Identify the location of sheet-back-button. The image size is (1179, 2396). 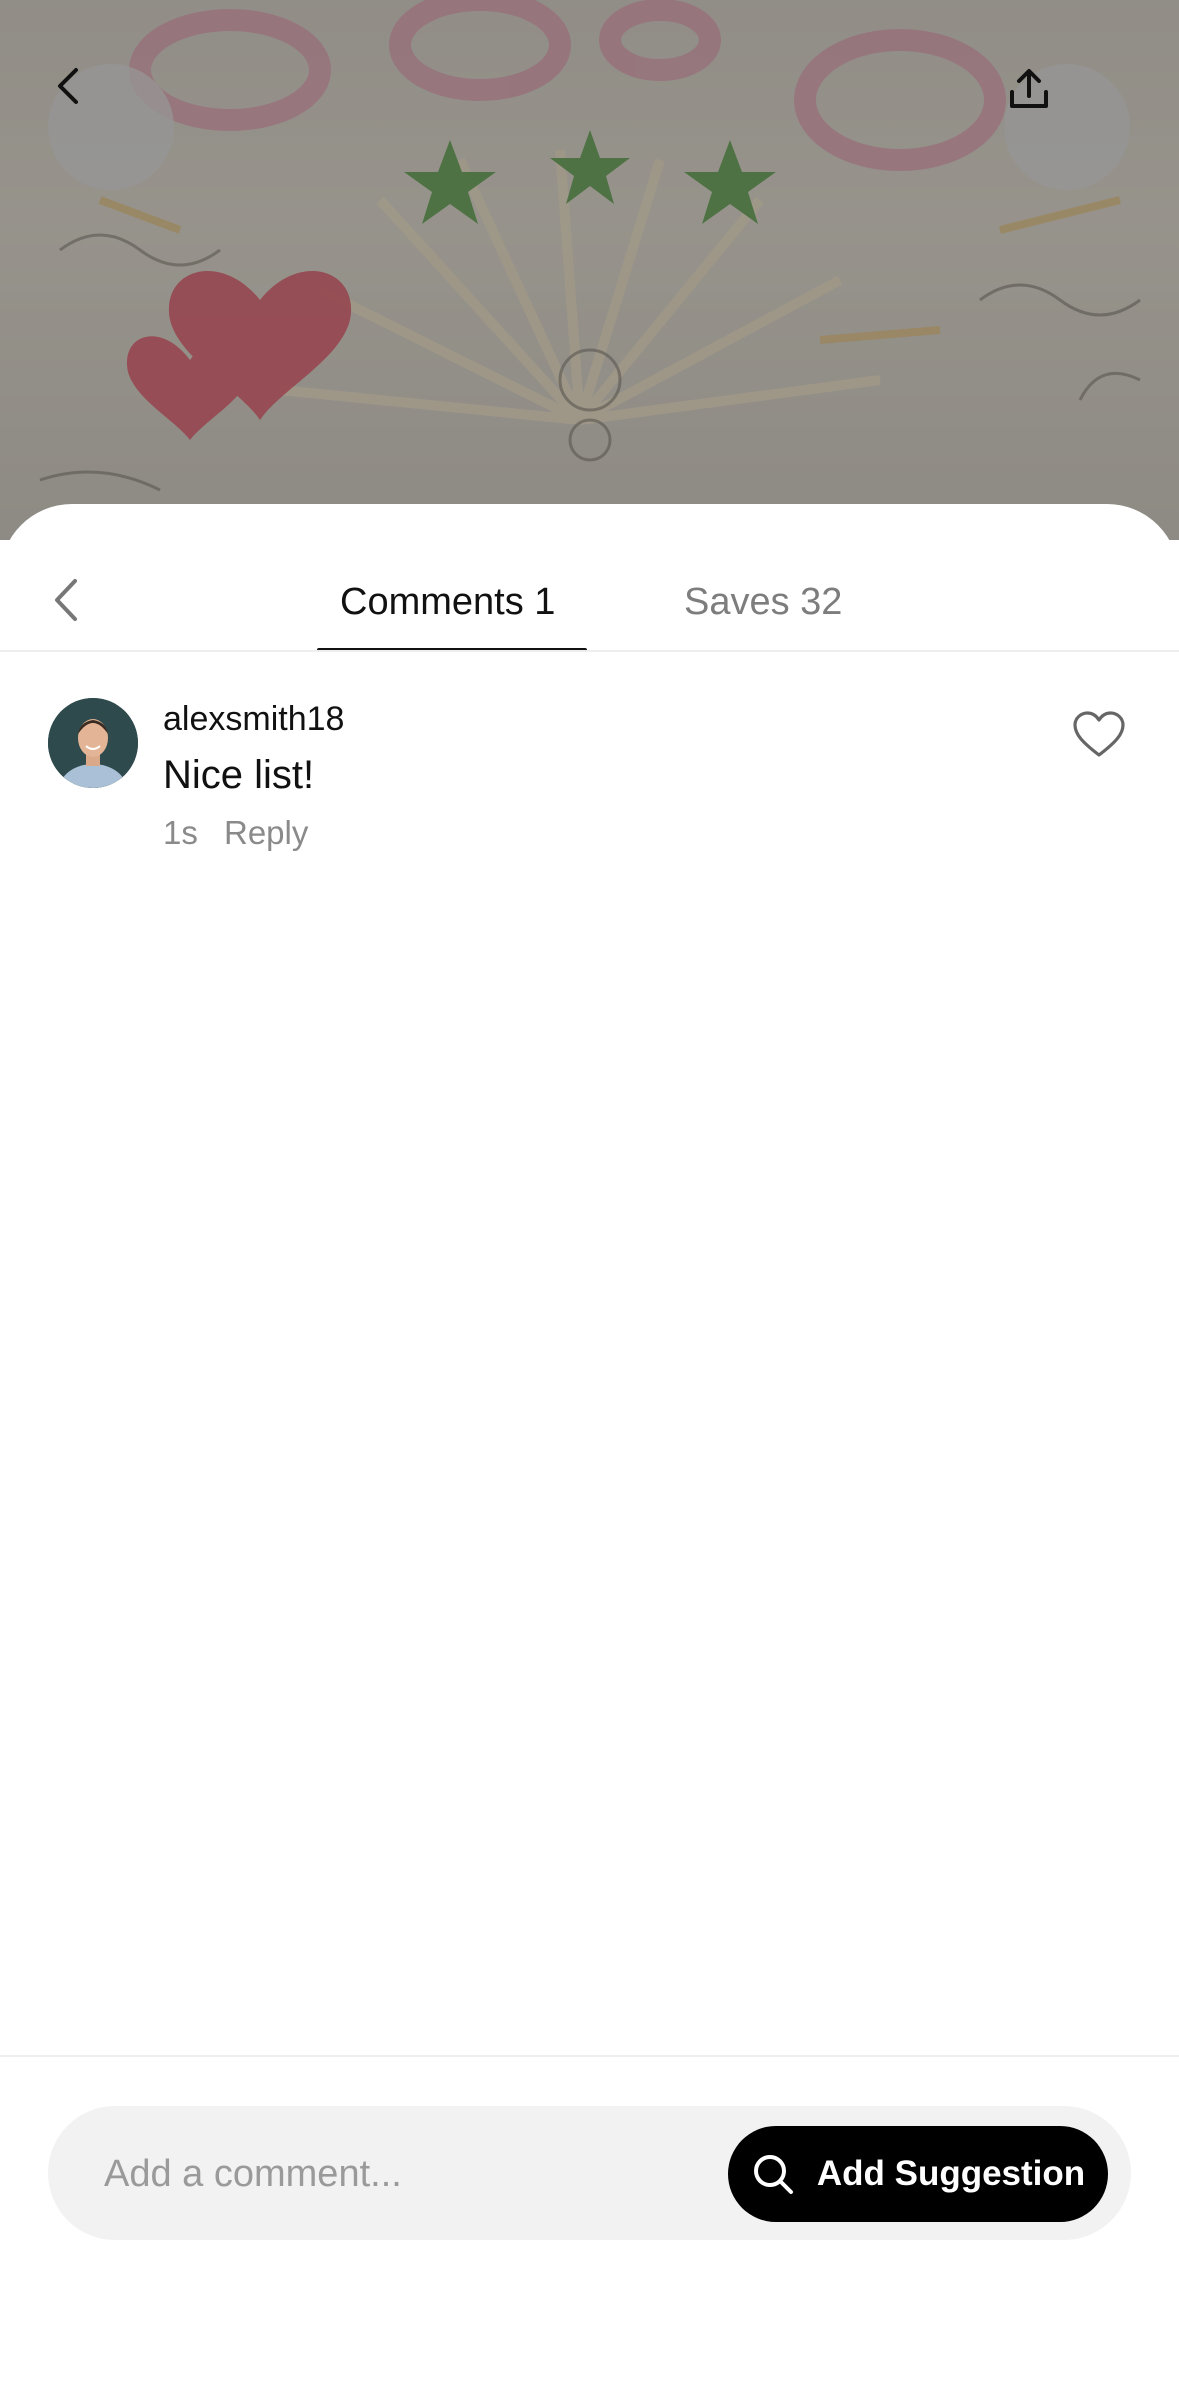
(66, 600).